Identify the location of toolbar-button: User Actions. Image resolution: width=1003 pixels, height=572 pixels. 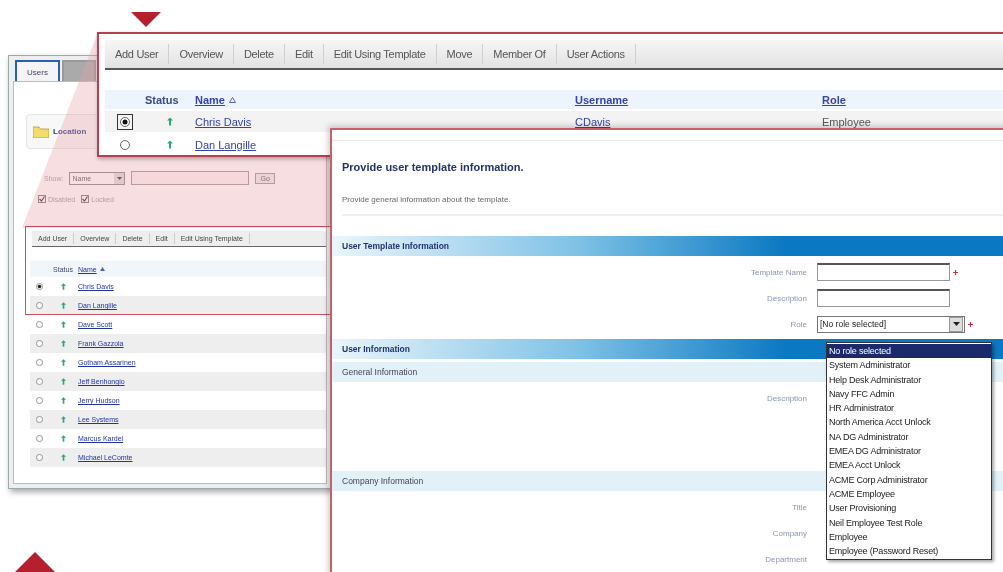
(596, 54).